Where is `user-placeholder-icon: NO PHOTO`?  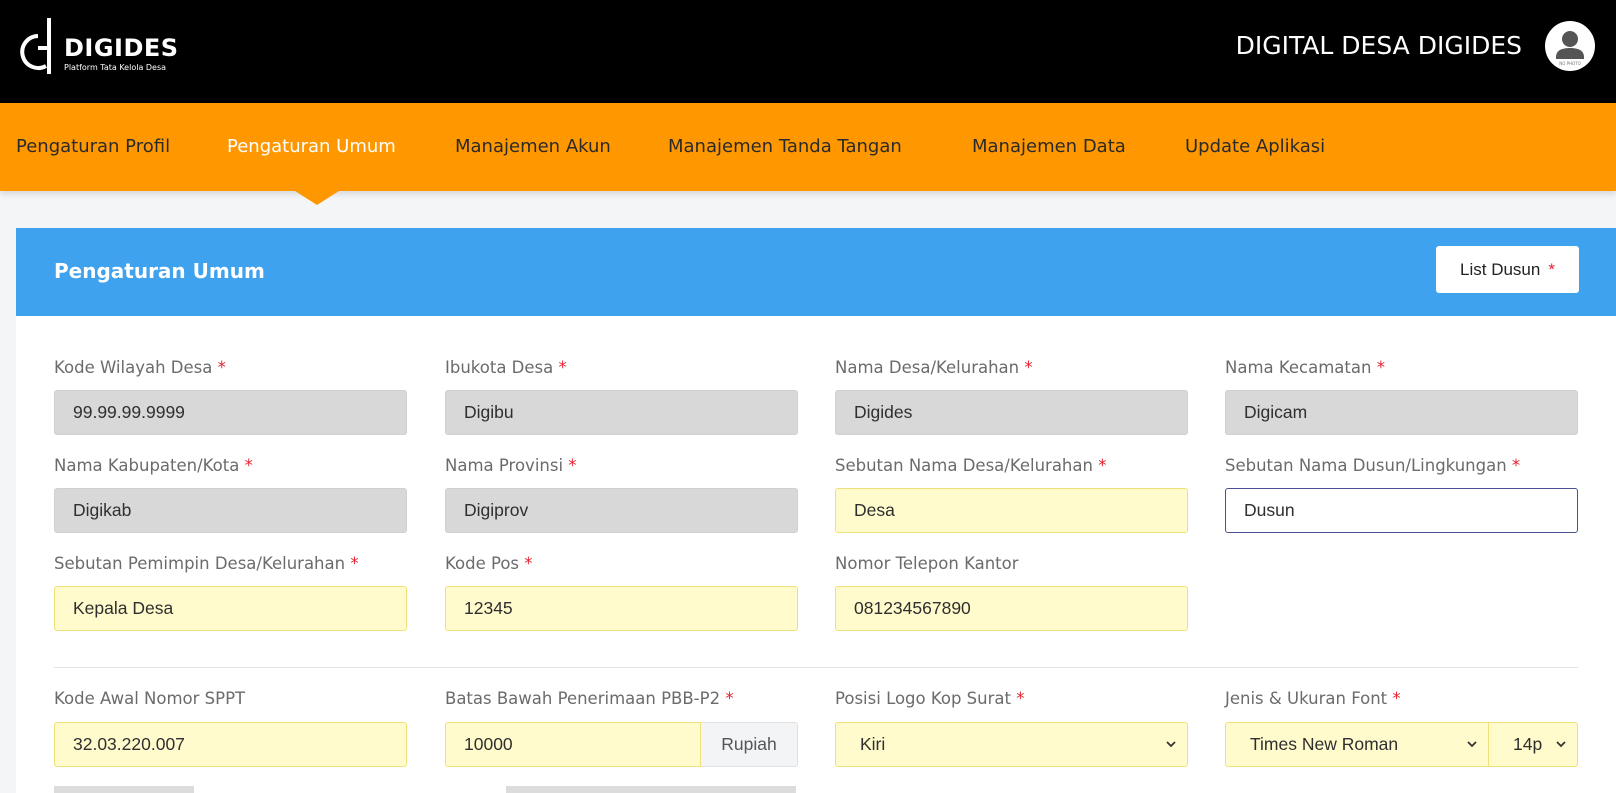
user-placeholder-icon: NO PHOTO is located at coordinates (1570, 48).